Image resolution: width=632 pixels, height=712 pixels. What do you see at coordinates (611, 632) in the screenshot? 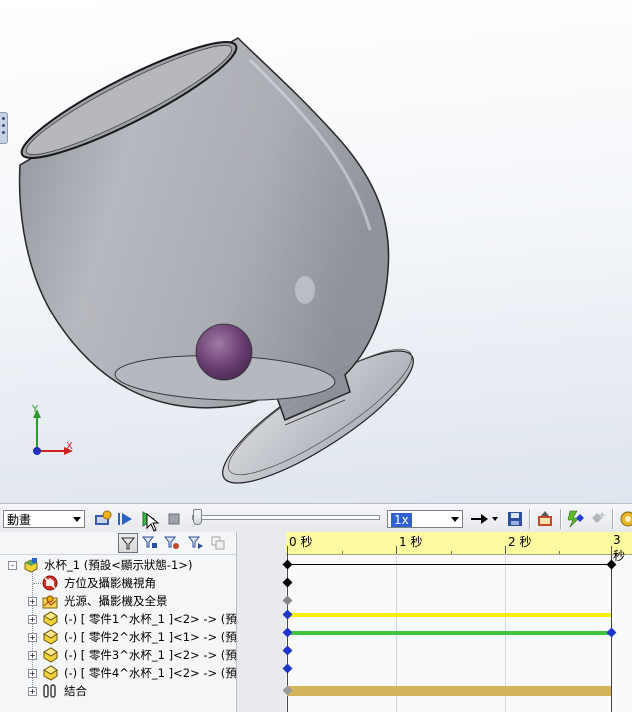
I see `keyframe-marker` at bounding box center [611, 632].